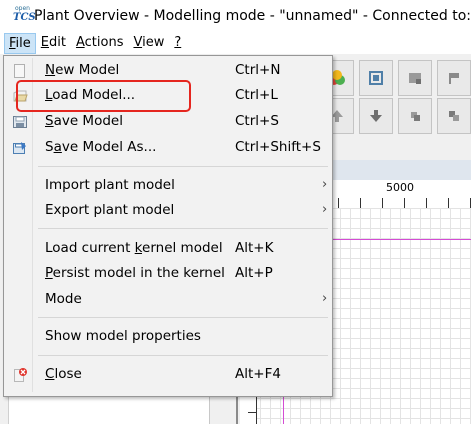 This screenshot has width=471, height=424. I want to click on toolbar-window-button, so click(376, 78).